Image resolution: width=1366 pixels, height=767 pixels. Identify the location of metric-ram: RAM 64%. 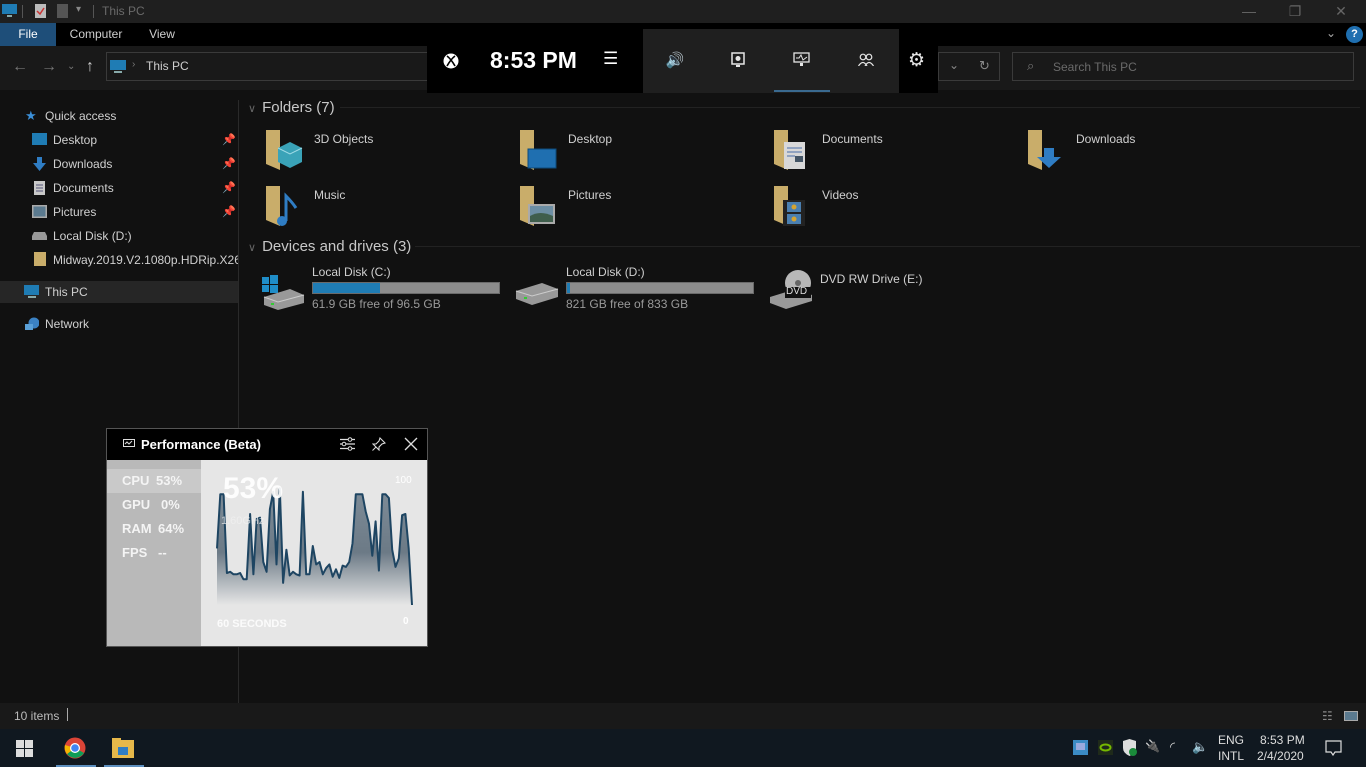
(154, 529).